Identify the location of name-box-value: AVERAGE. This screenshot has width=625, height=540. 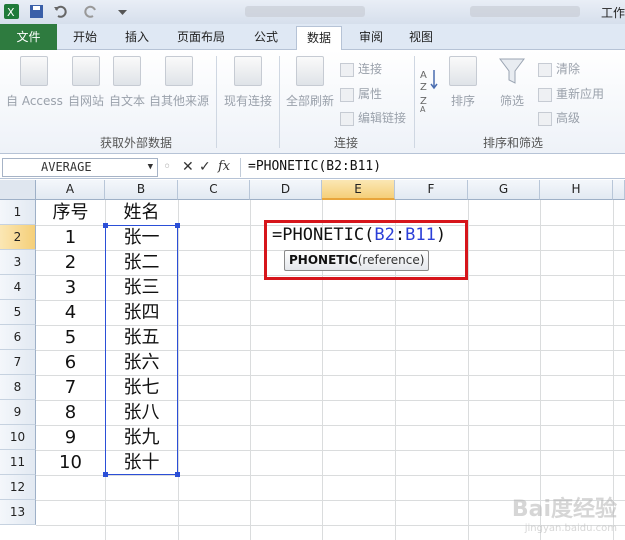
(66, 167).